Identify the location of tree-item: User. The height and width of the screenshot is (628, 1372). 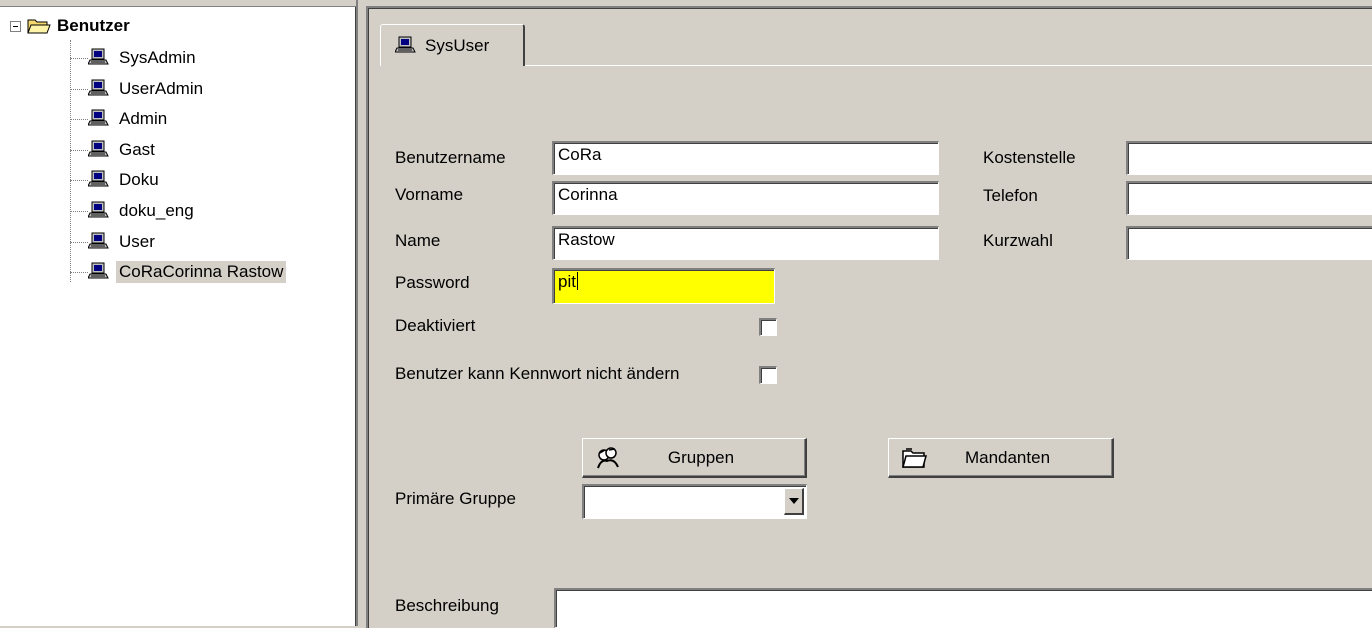
(114, 242).